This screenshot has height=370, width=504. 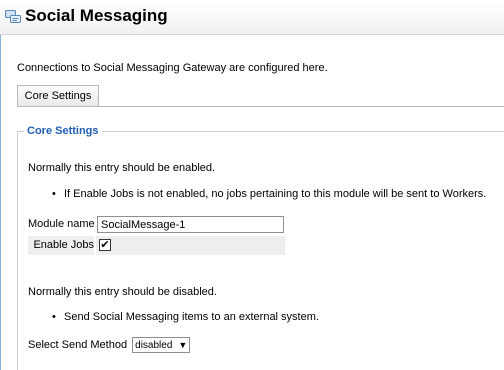 I want to click on enable-jobs-checkbox: ✔, so click(x=105, y=245).